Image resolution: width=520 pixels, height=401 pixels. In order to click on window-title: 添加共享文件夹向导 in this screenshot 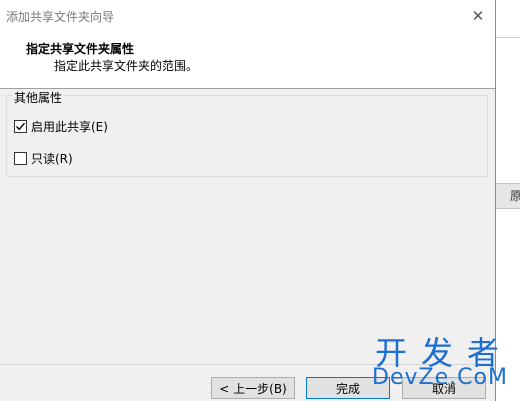, I will do `click(60, 17)`.